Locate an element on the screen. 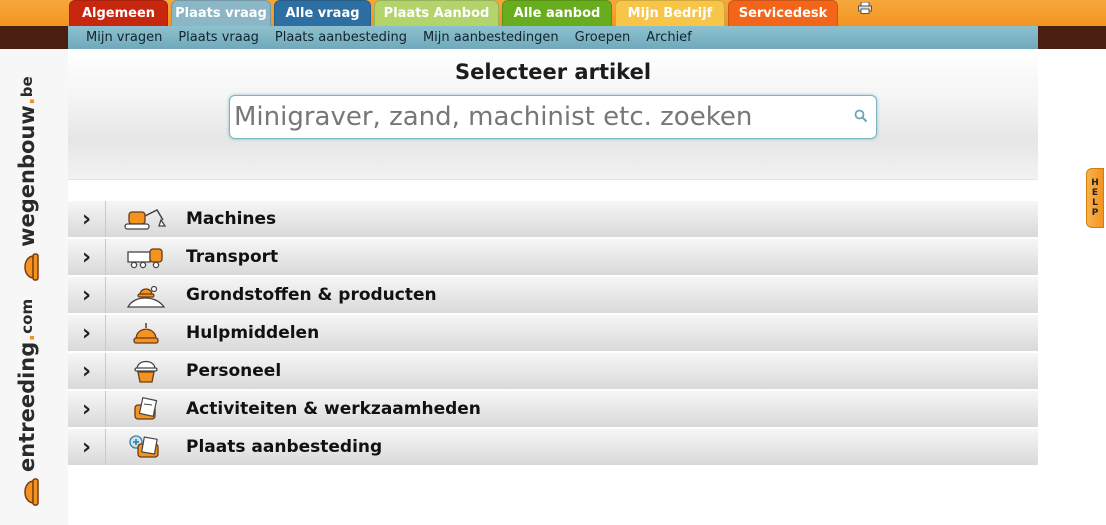 Image resolution: width=1106 pixels, height=525 pixels. help-letter: H is located at coordinates (1095, 183).